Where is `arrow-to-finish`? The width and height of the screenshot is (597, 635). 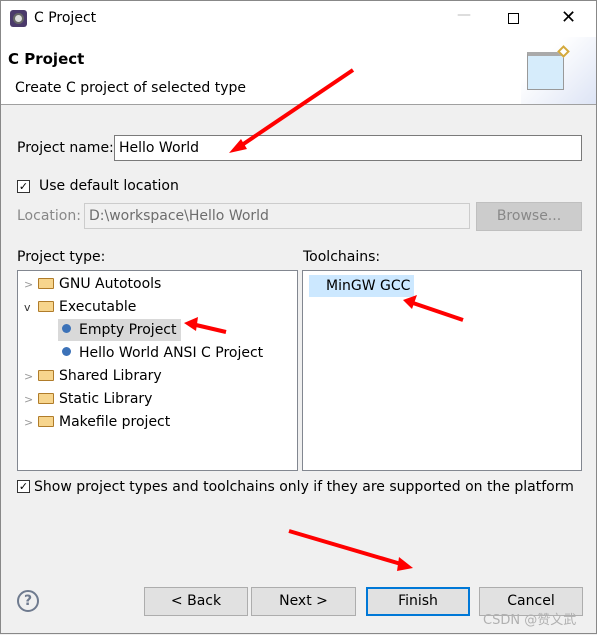 arrow-to-finish is located at coordinates (345, 547).